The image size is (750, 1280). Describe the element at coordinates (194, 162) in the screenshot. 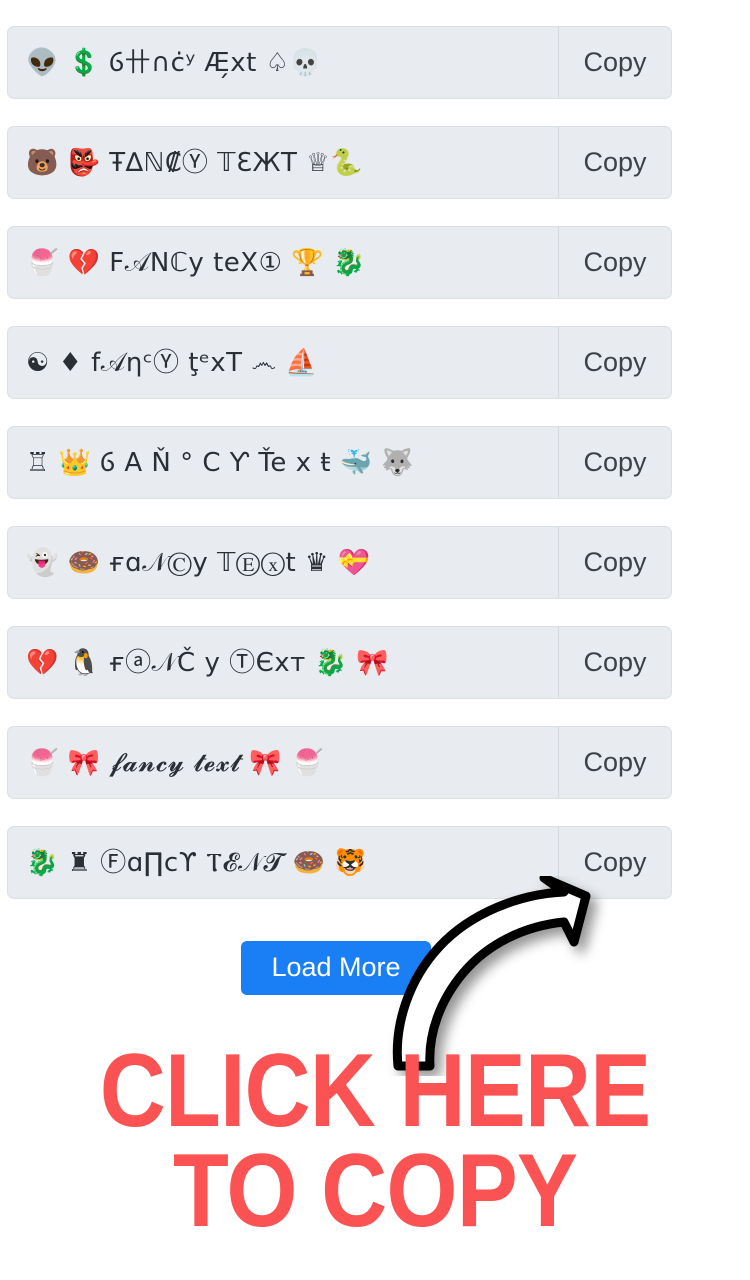

I see `fancy-text-value: 🐻 👺 Ŧ∆ℕ₡Ⓨ 𝕋ƐЖT ♕🐍` at that location.